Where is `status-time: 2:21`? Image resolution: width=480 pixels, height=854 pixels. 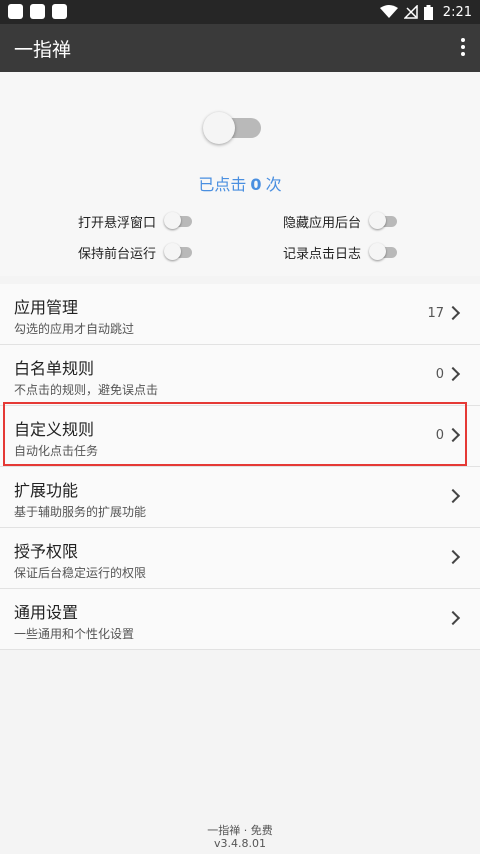 status-time: 2:21 is located at coordinates (457, 12).